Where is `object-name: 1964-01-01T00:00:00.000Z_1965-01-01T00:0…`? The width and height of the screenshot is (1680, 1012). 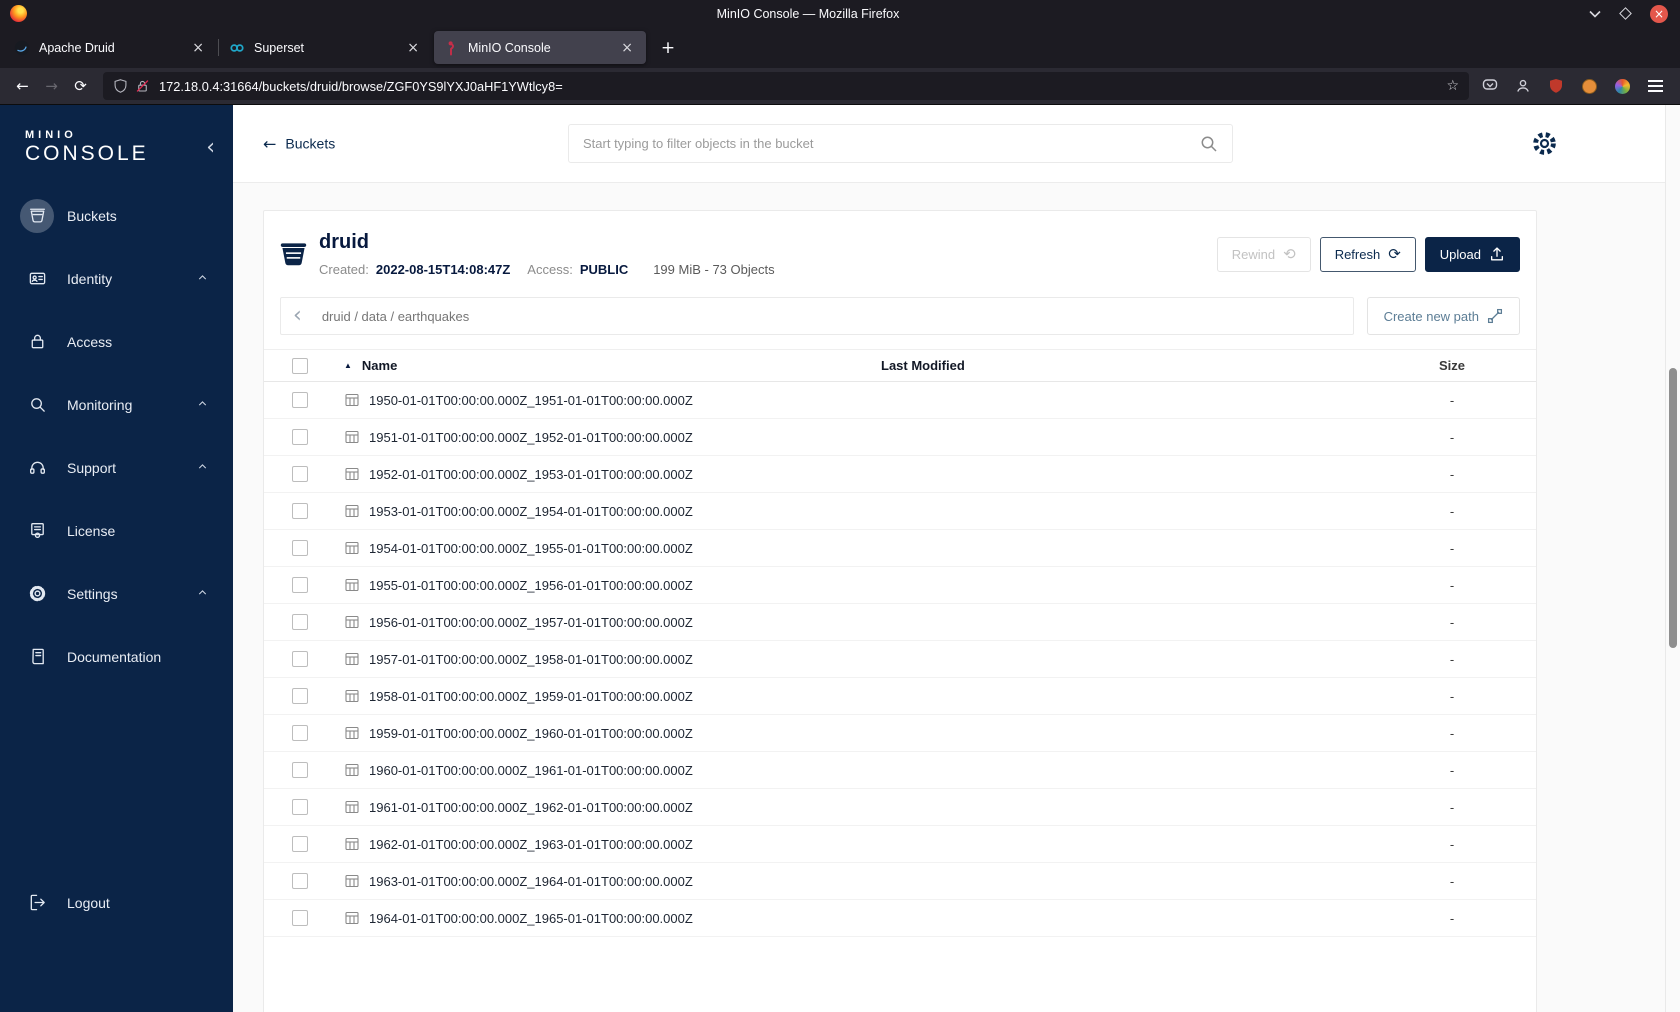
object-name: 1964-01-01T00:00:00.000Z_1965-01-01T00:0… is located at coordinates (531, 918).